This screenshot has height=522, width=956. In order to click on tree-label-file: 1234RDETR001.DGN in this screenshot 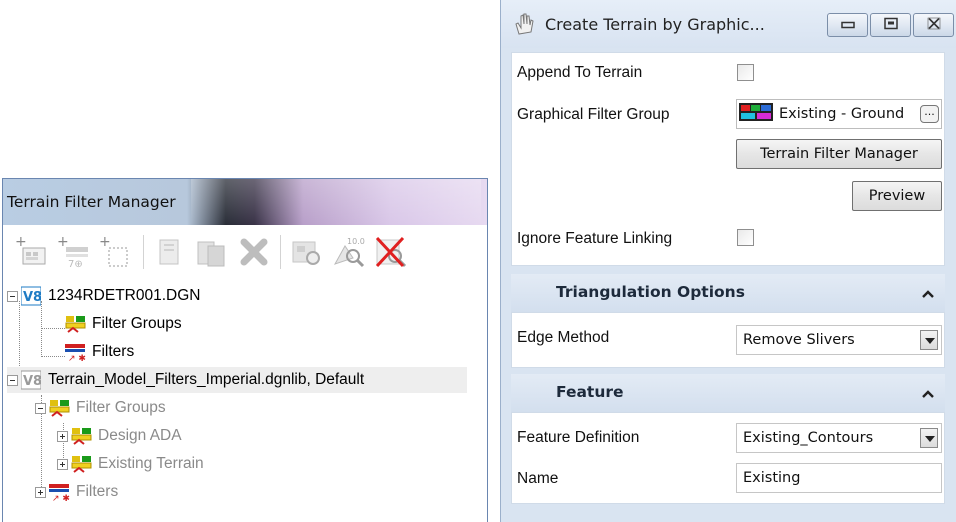, I will do `click(124, 295)`.